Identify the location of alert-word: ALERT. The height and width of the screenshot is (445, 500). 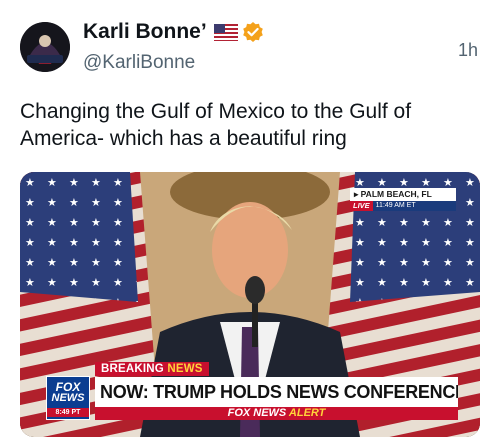
(307, 413).